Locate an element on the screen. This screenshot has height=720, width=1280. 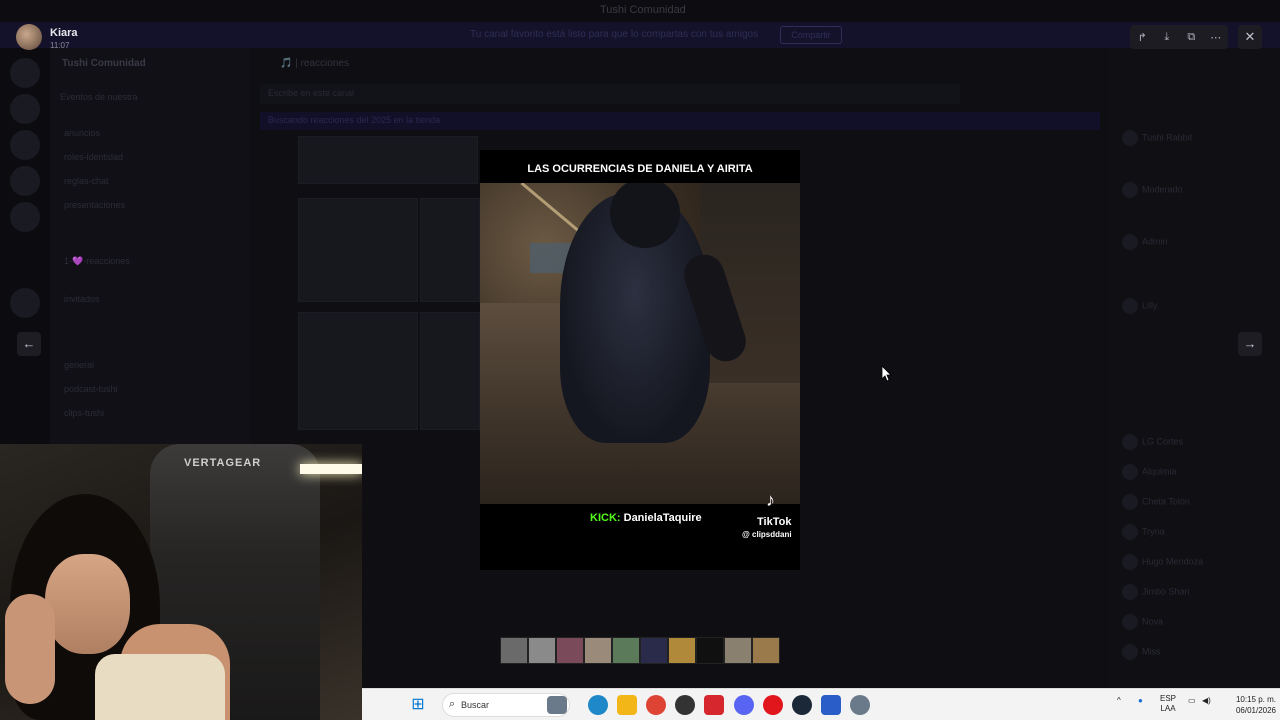
chrome-icon is located at coordinates (656, 705).